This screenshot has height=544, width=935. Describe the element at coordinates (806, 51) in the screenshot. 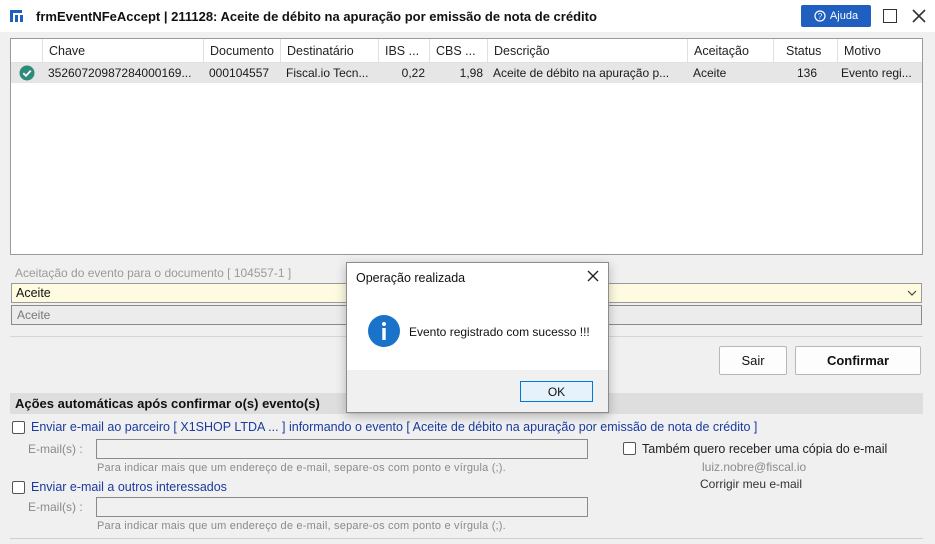

I see `column-header-status: Status` at that location.